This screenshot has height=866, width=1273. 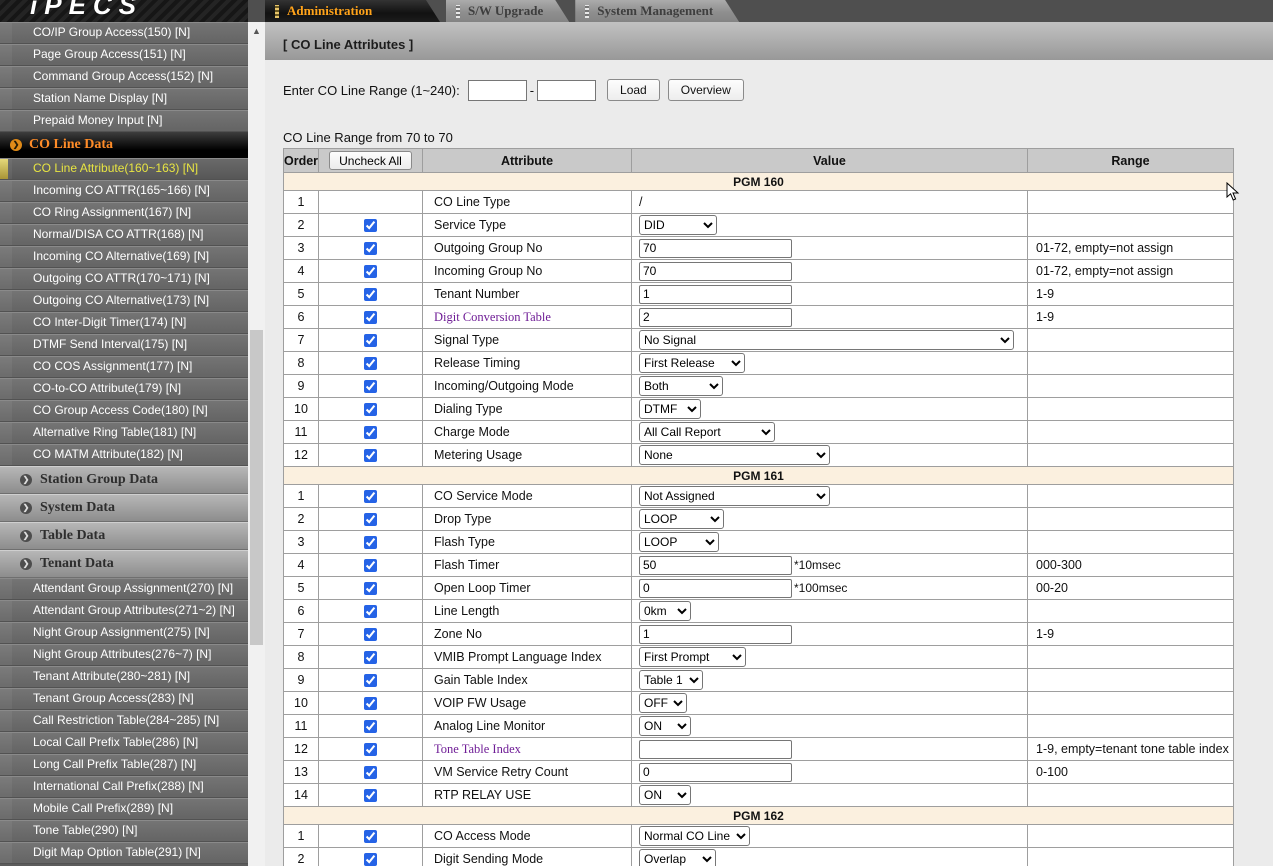 What do you see at coordinates (492, 317) in the screenshot?
I see `attribute-link: Digit Conversion Table` at bounding box center [492, 317].